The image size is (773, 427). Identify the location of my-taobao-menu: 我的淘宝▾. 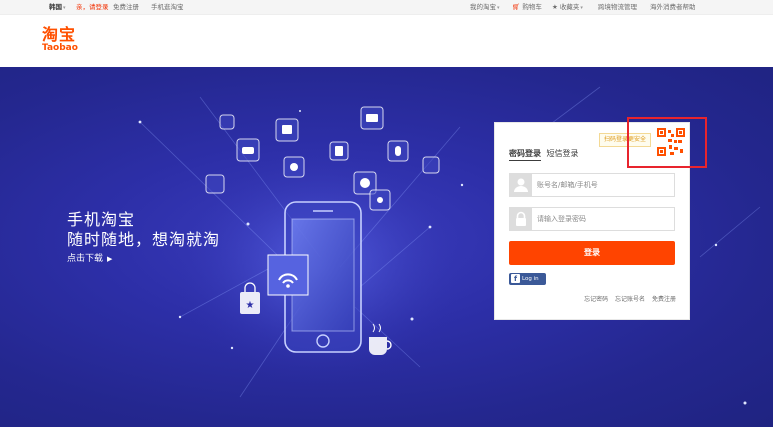
(485, 8).